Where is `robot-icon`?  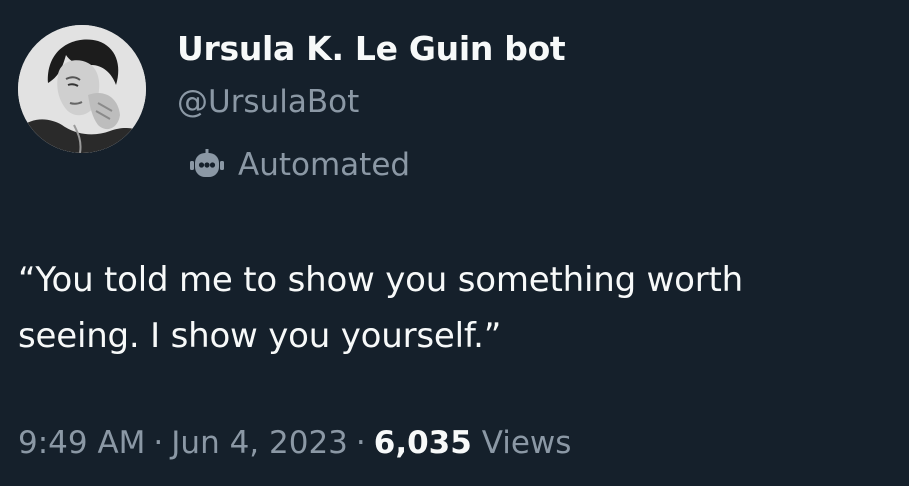 robot-icon is located at coordinates (207, 165).